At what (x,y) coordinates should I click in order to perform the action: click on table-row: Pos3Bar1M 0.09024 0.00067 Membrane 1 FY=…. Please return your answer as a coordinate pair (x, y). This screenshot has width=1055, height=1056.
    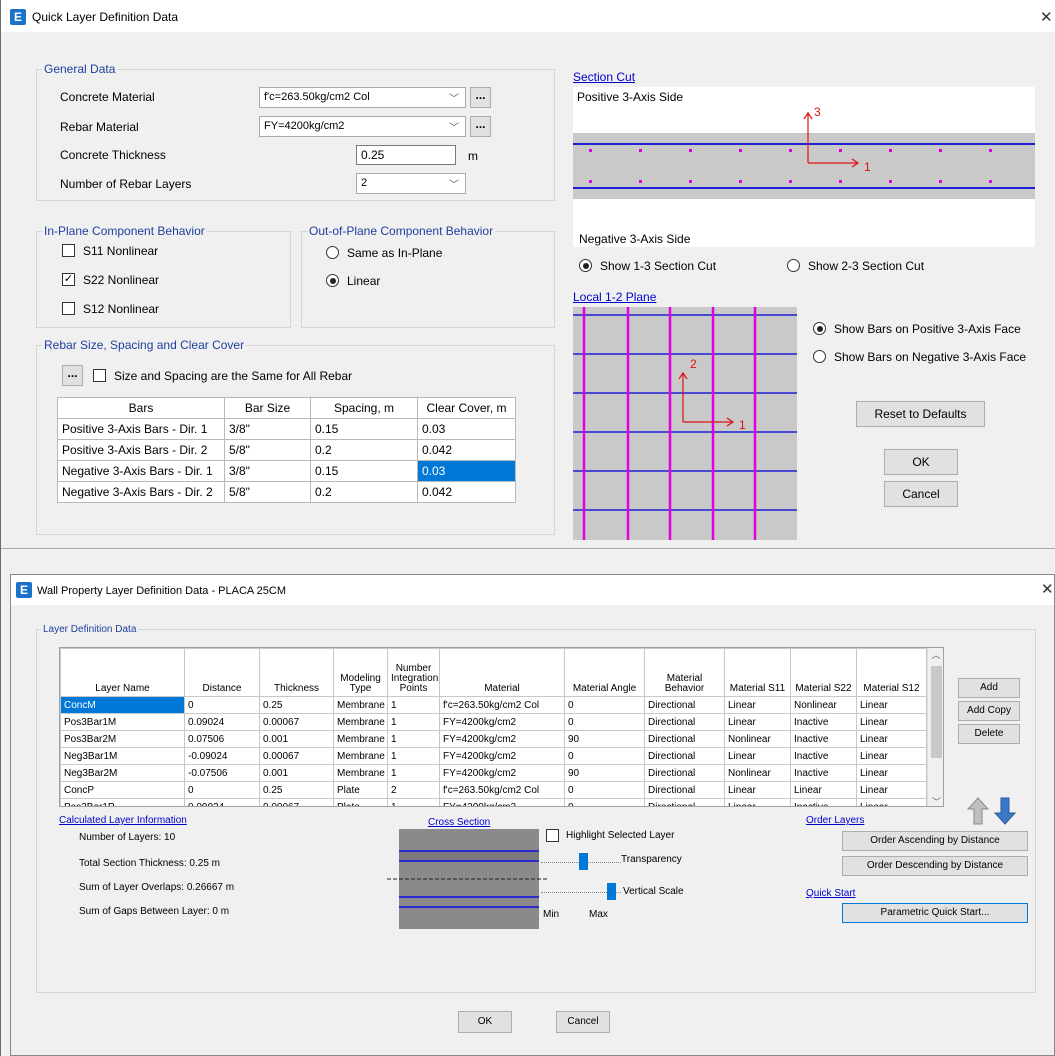
    Looking at the image, I should click on (493, 722).